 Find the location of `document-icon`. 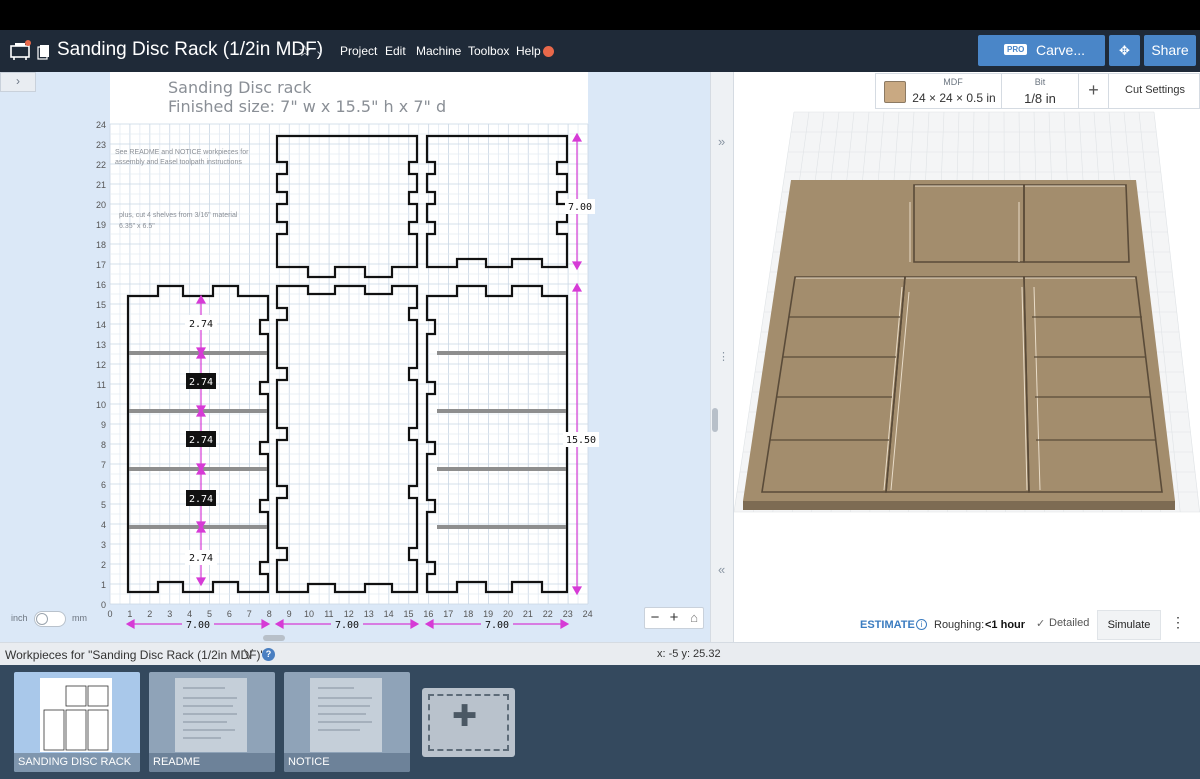

document-icon is located at coordinates (44, 51).